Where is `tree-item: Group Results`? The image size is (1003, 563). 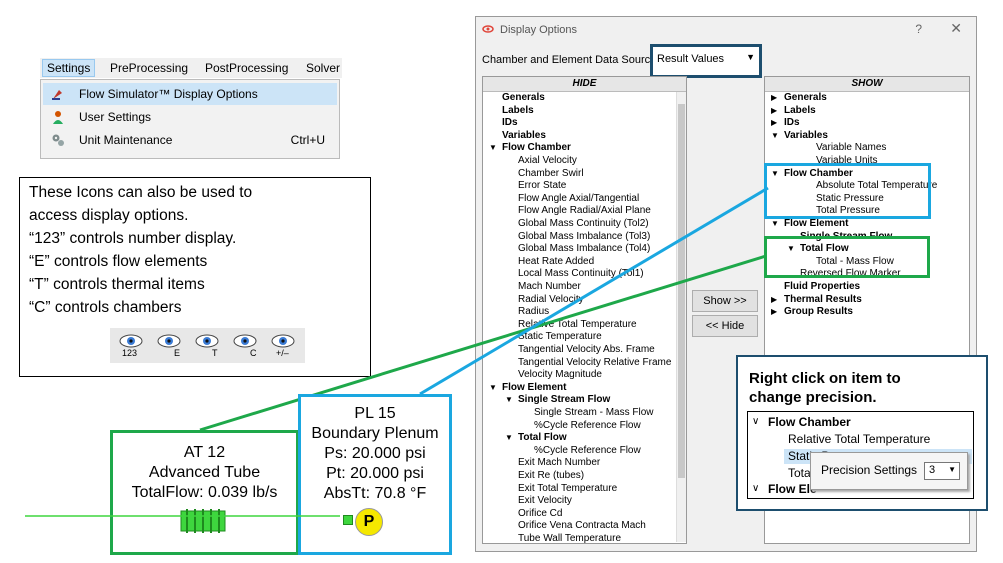
tree-item: Group Results is located at coordinates (818, 311).